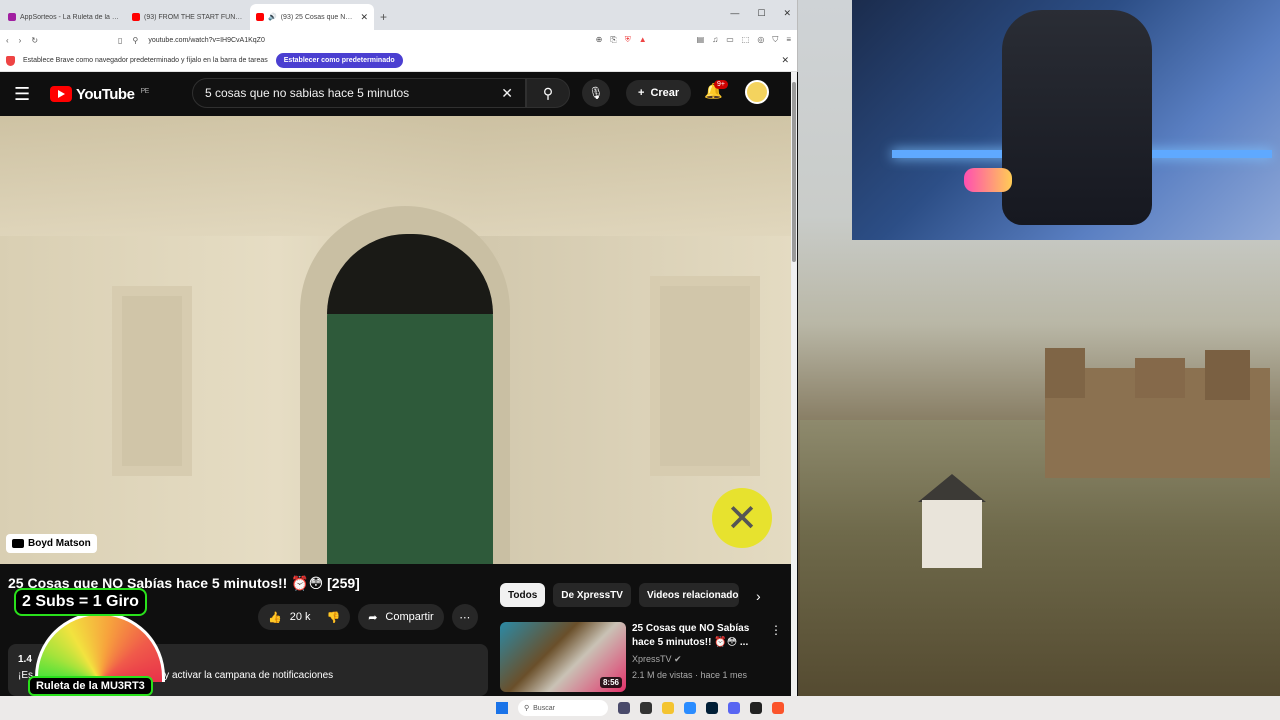  What do you see at coordinates (624, 708) in the screenshot?
I see `task-view-icon` at bounding box center [624, 708].